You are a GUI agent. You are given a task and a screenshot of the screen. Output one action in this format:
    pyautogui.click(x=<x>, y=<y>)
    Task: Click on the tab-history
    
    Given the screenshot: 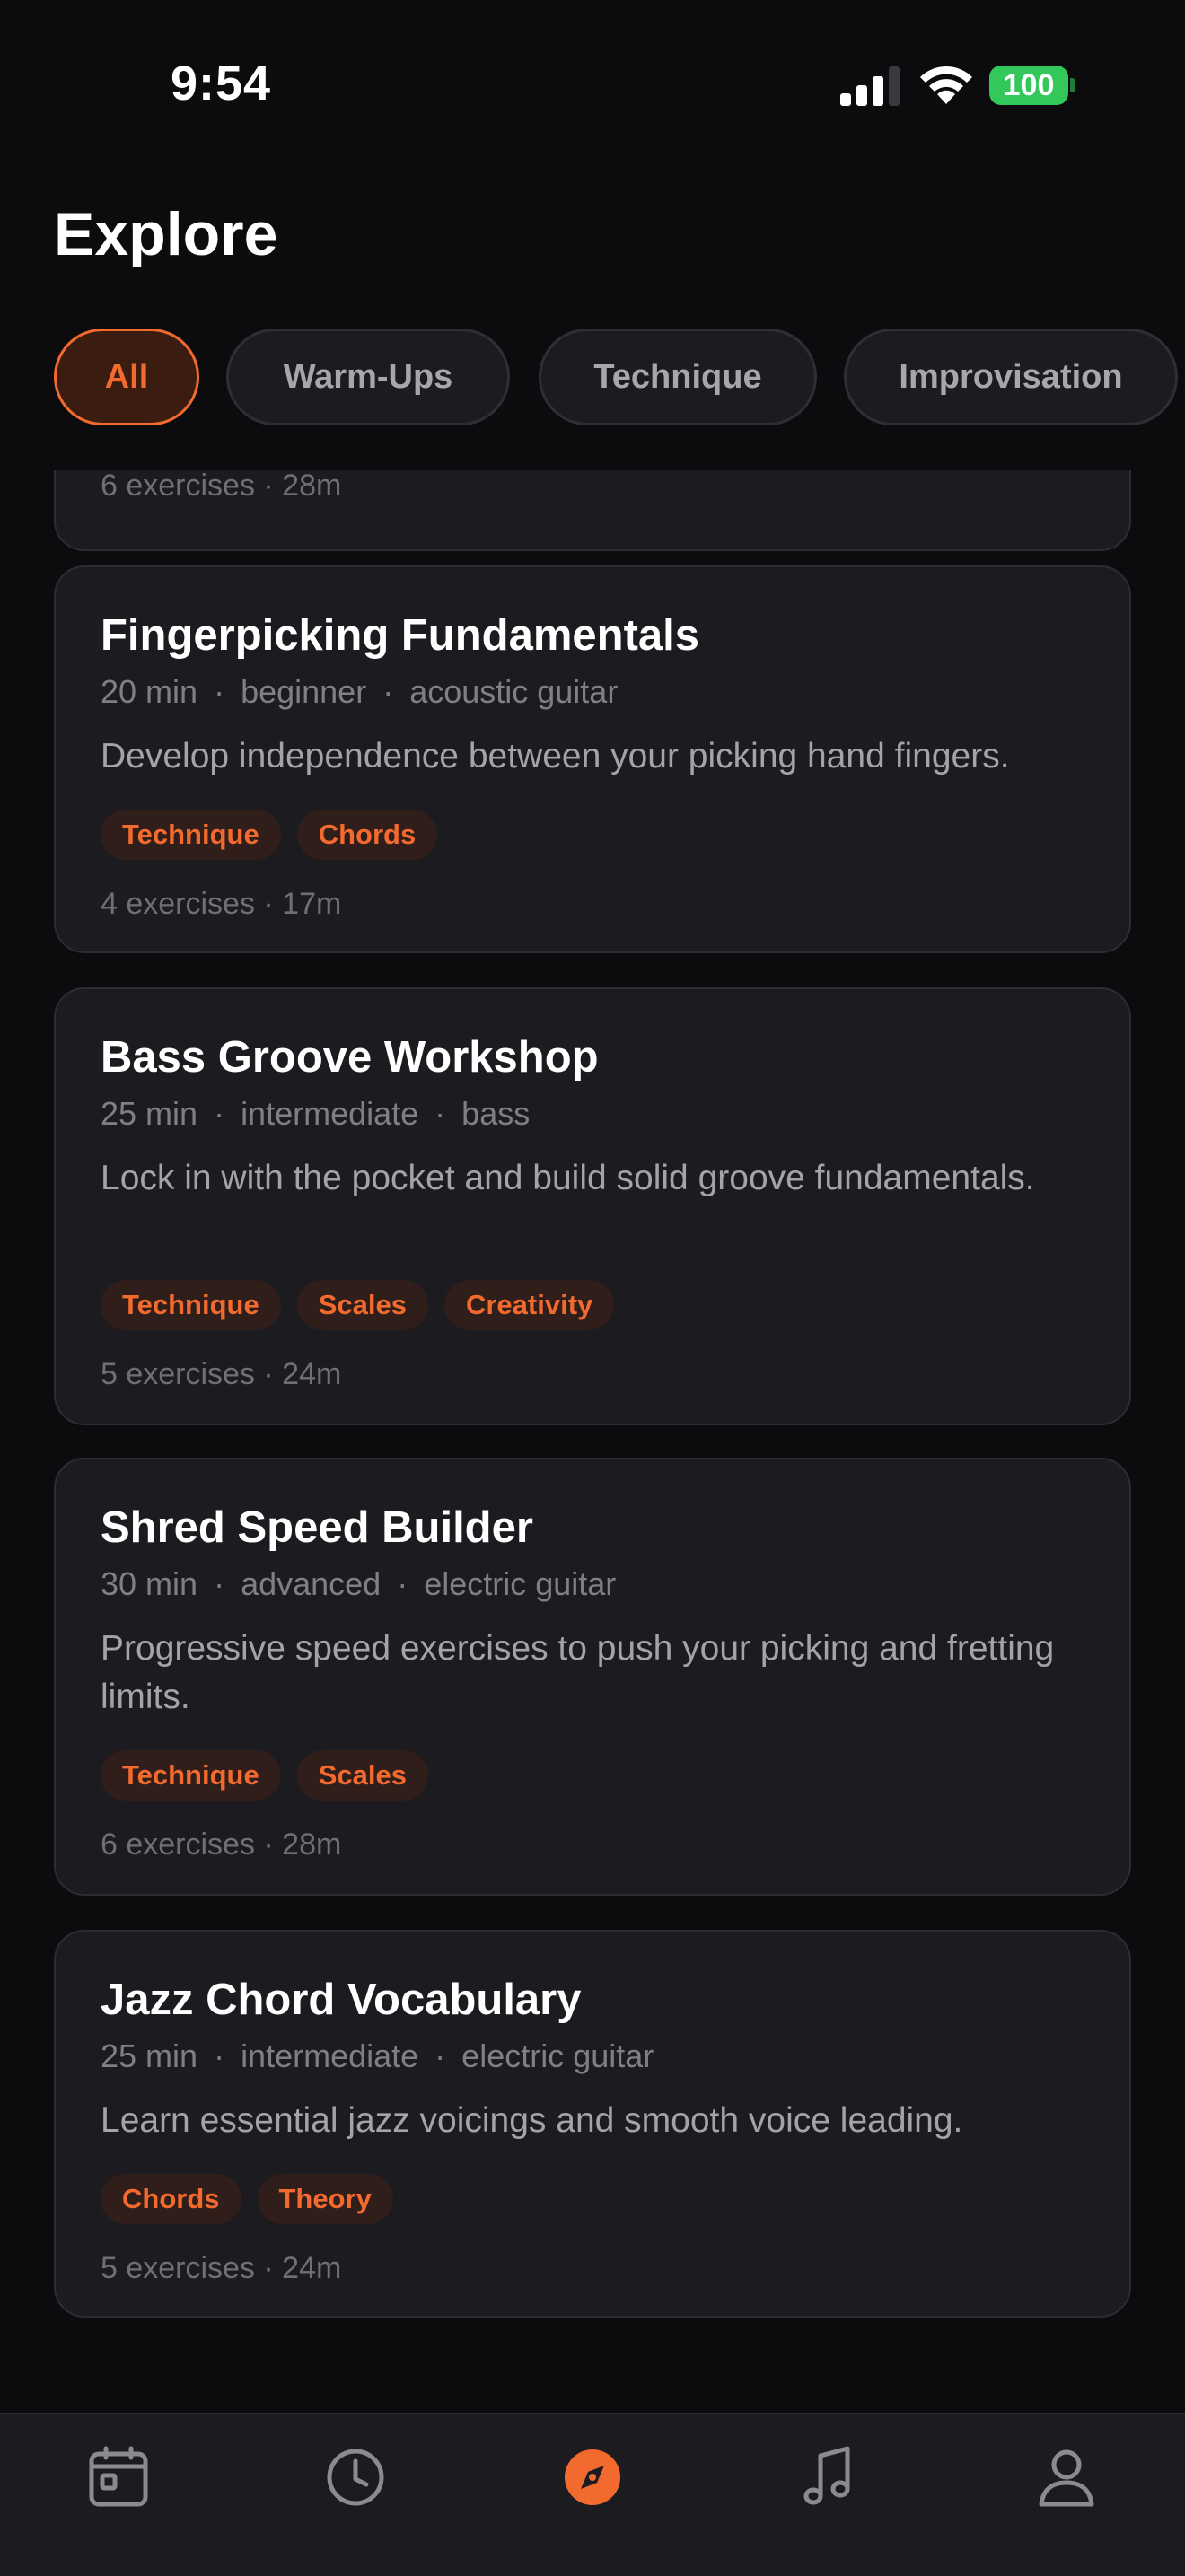 What is the action you would take?
    pyautogui.click(x=355, y=2477)
    